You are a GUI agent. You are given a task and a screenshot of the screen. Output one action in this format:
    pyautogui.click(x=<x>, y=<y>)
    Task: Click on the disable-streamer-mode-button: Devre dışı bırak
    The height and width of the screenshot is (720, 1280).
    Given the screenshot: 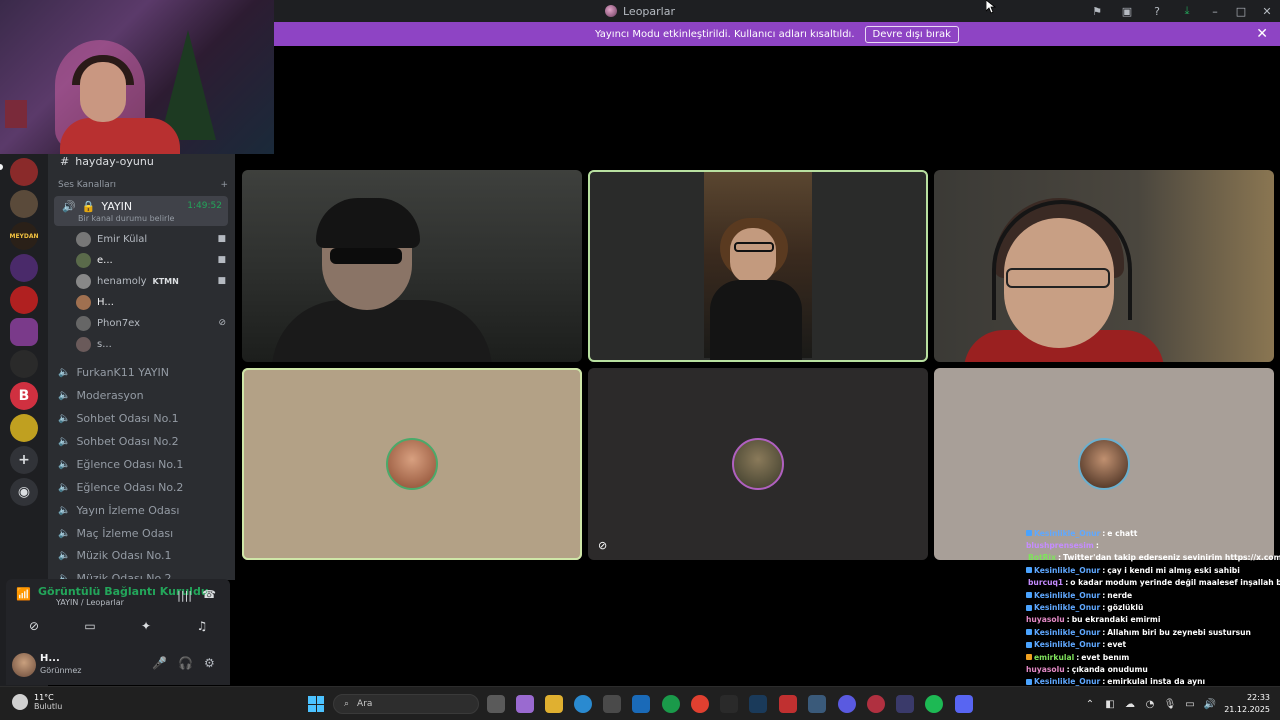 What is the action you would take?
    pyautogui.click(x=911, y=34)
    